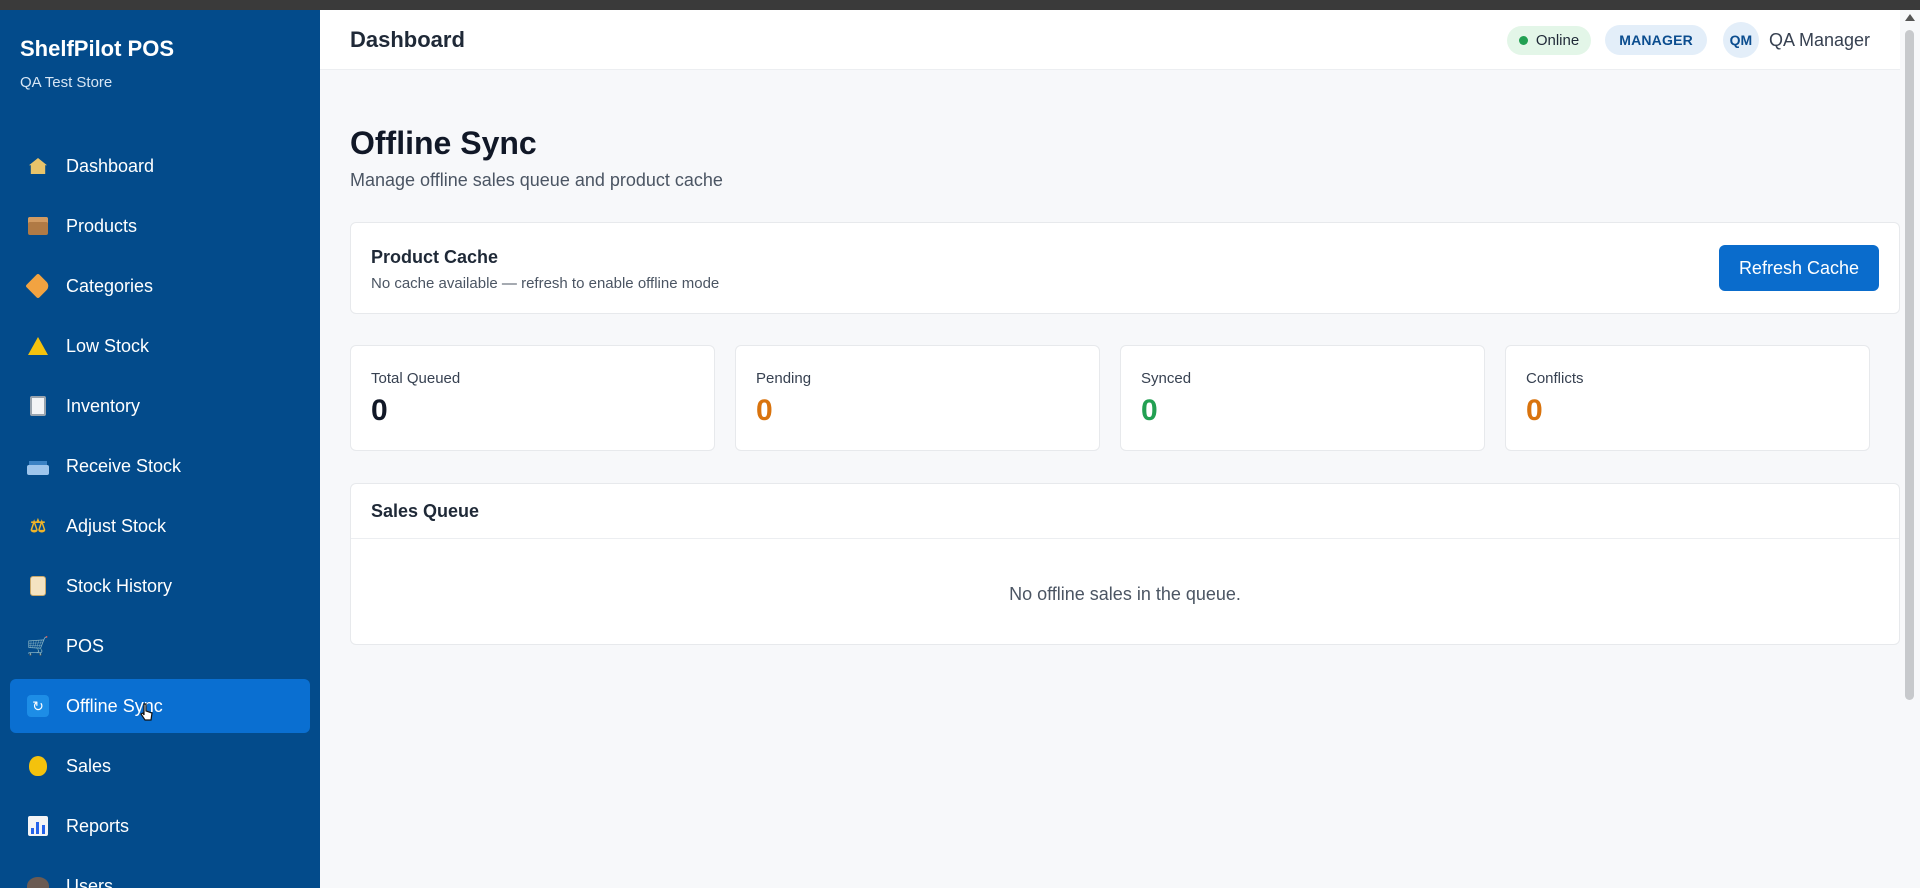  Describe the element at coordinates (1110, 40) in the screenshot. I see `top-header: Dashboard Online MANAGER QM QA Manager` at that location.